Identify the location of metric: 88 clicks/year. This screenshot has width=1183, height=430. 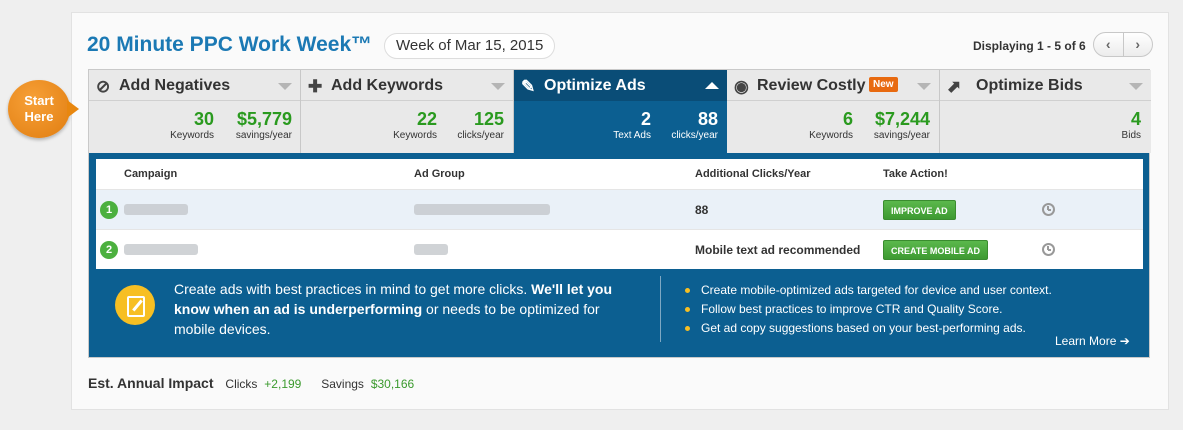
(694, 125).